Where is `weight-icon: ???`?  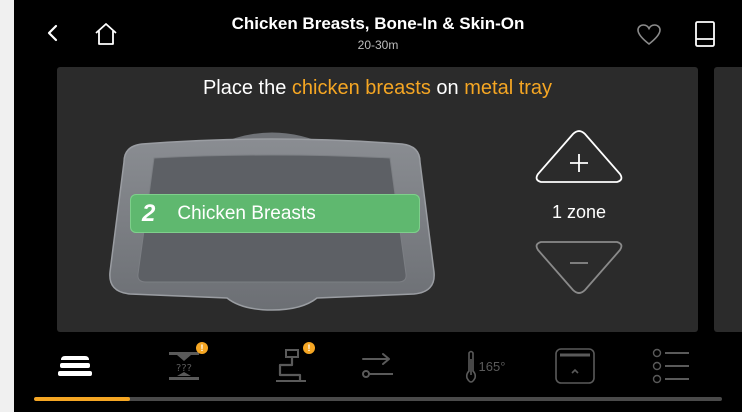
weight-icon: ??? is located at coordinates (184, 366).